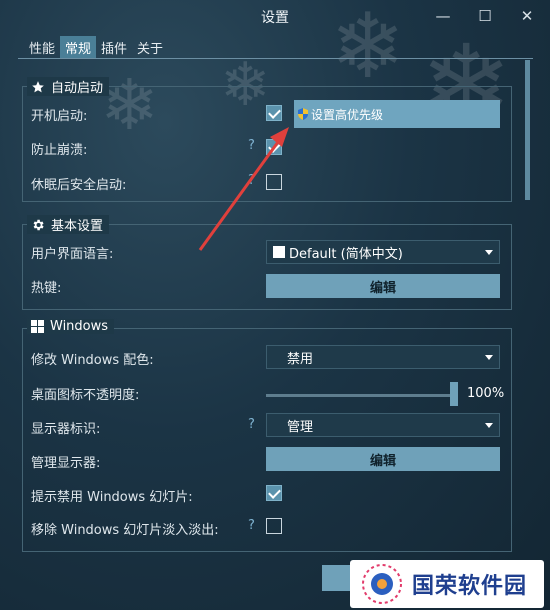 This screenshot has width=550, height=610. Describe the element at coordinates (470, 586) in the screenshot. I see `watermark-text: 国荣软件园` at that location.